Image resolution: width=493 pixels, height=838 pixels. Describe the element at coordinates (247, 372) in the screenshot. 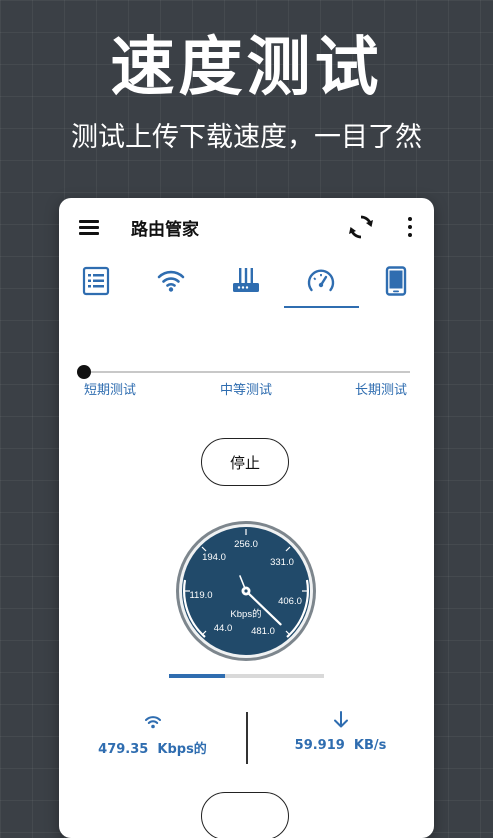

I see `test-duration-slider` at that location.